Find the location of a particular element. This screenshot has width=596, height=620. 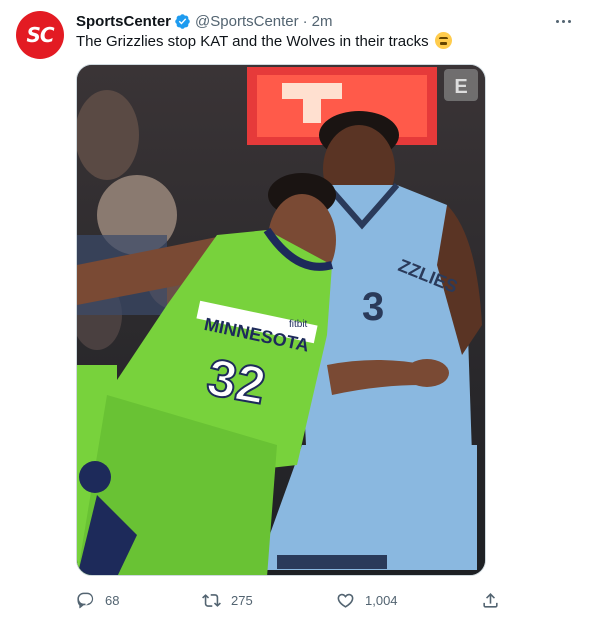

avatar-logo-text: SC is located at coordinates (40, 35).